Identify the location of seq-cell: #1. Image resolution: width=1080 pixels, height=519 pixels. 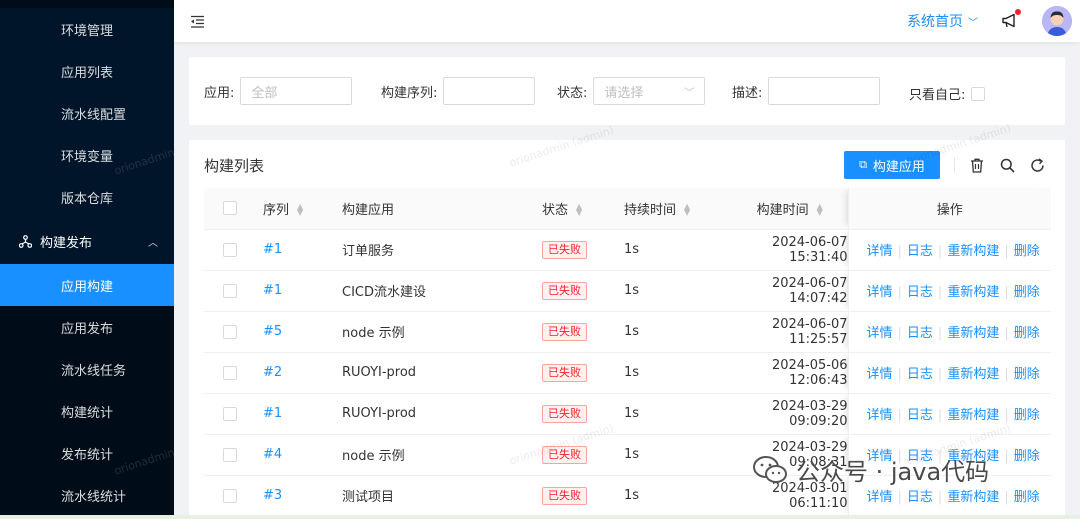
(302, 414).